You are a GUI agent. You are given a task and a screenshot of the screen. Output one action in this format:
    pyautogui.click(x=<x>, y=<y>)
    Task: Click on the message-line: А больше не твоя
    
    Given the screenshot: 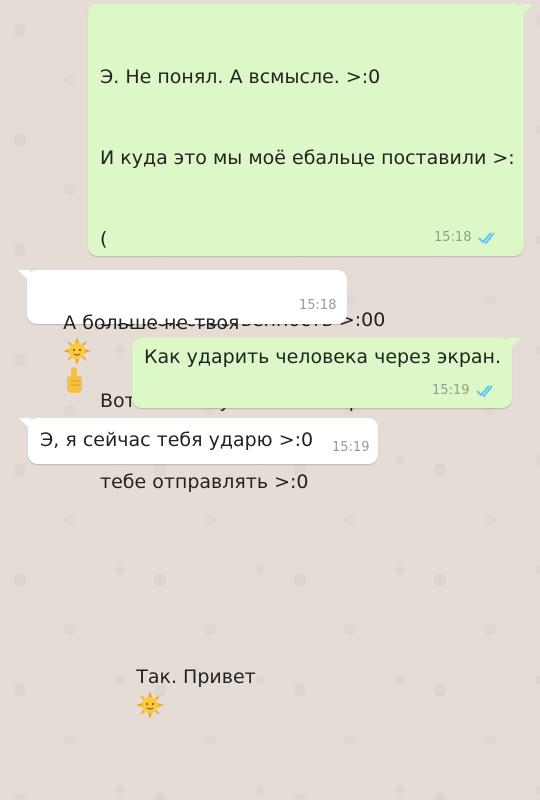 What is the action you would take?
    pyautogui.click(x=151, y=323)
    